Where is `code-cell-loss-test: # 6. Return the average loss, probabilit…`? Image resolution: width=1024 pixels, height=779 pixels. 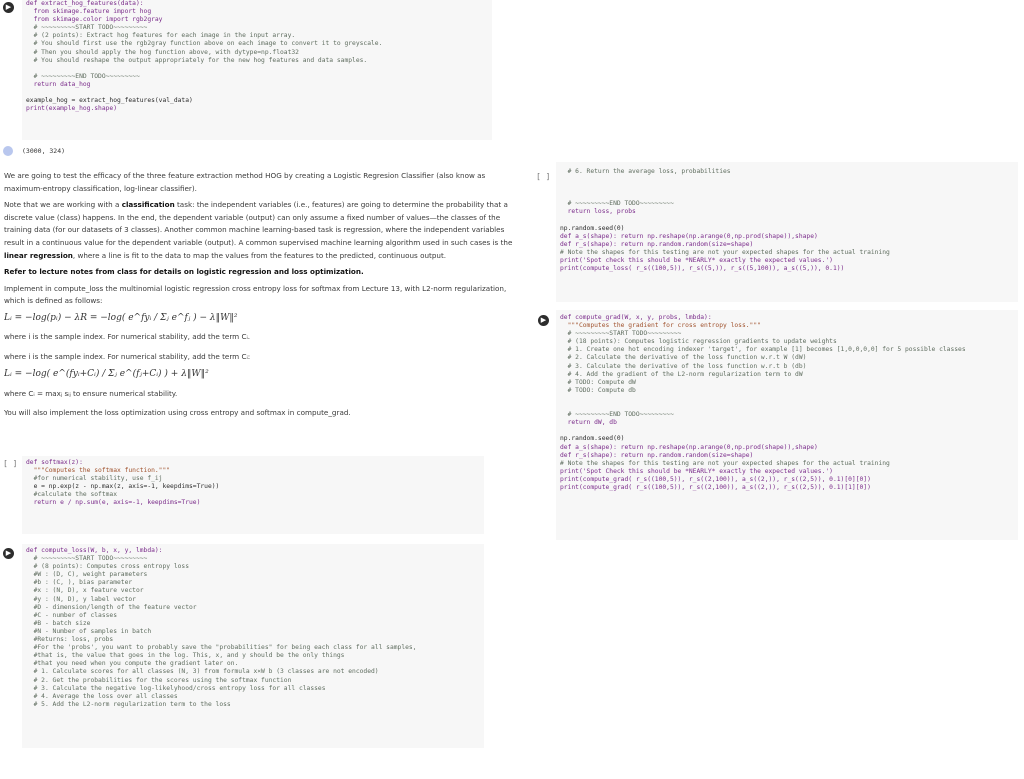 code-cell-loss-test: # 6. Return the average loss, probabilit… is located at coordinates (787, 232).